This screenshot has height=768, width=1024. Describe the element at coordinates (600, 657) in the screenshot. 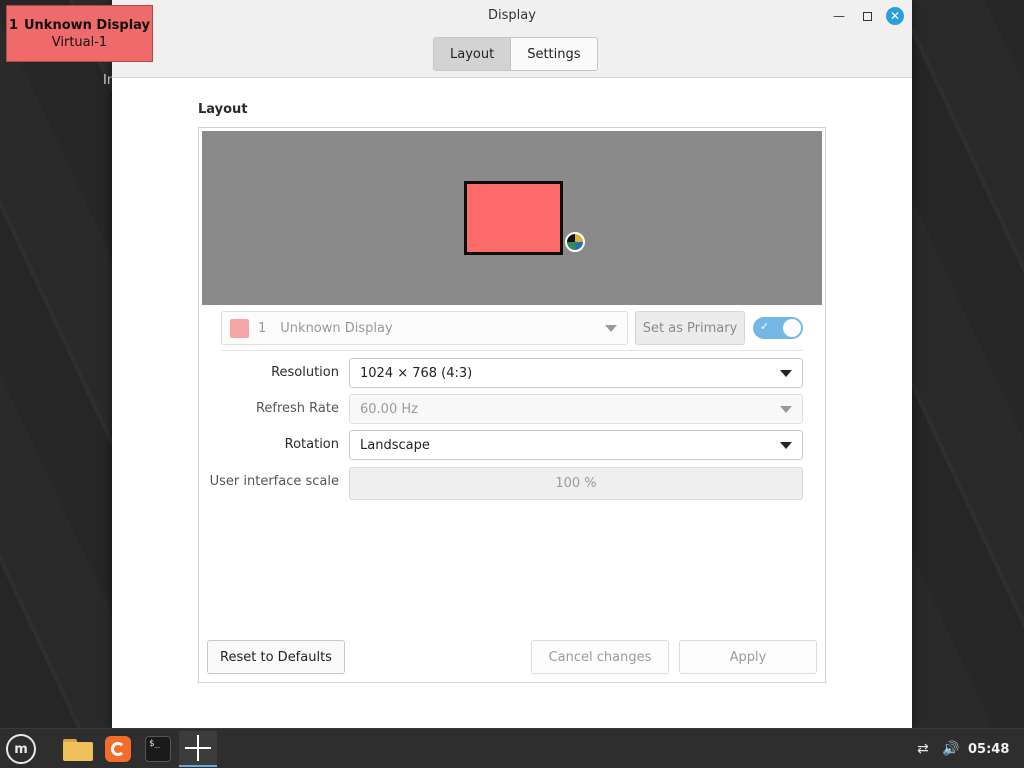

I see `cancel-changes-button: Cancel changes` at that location.